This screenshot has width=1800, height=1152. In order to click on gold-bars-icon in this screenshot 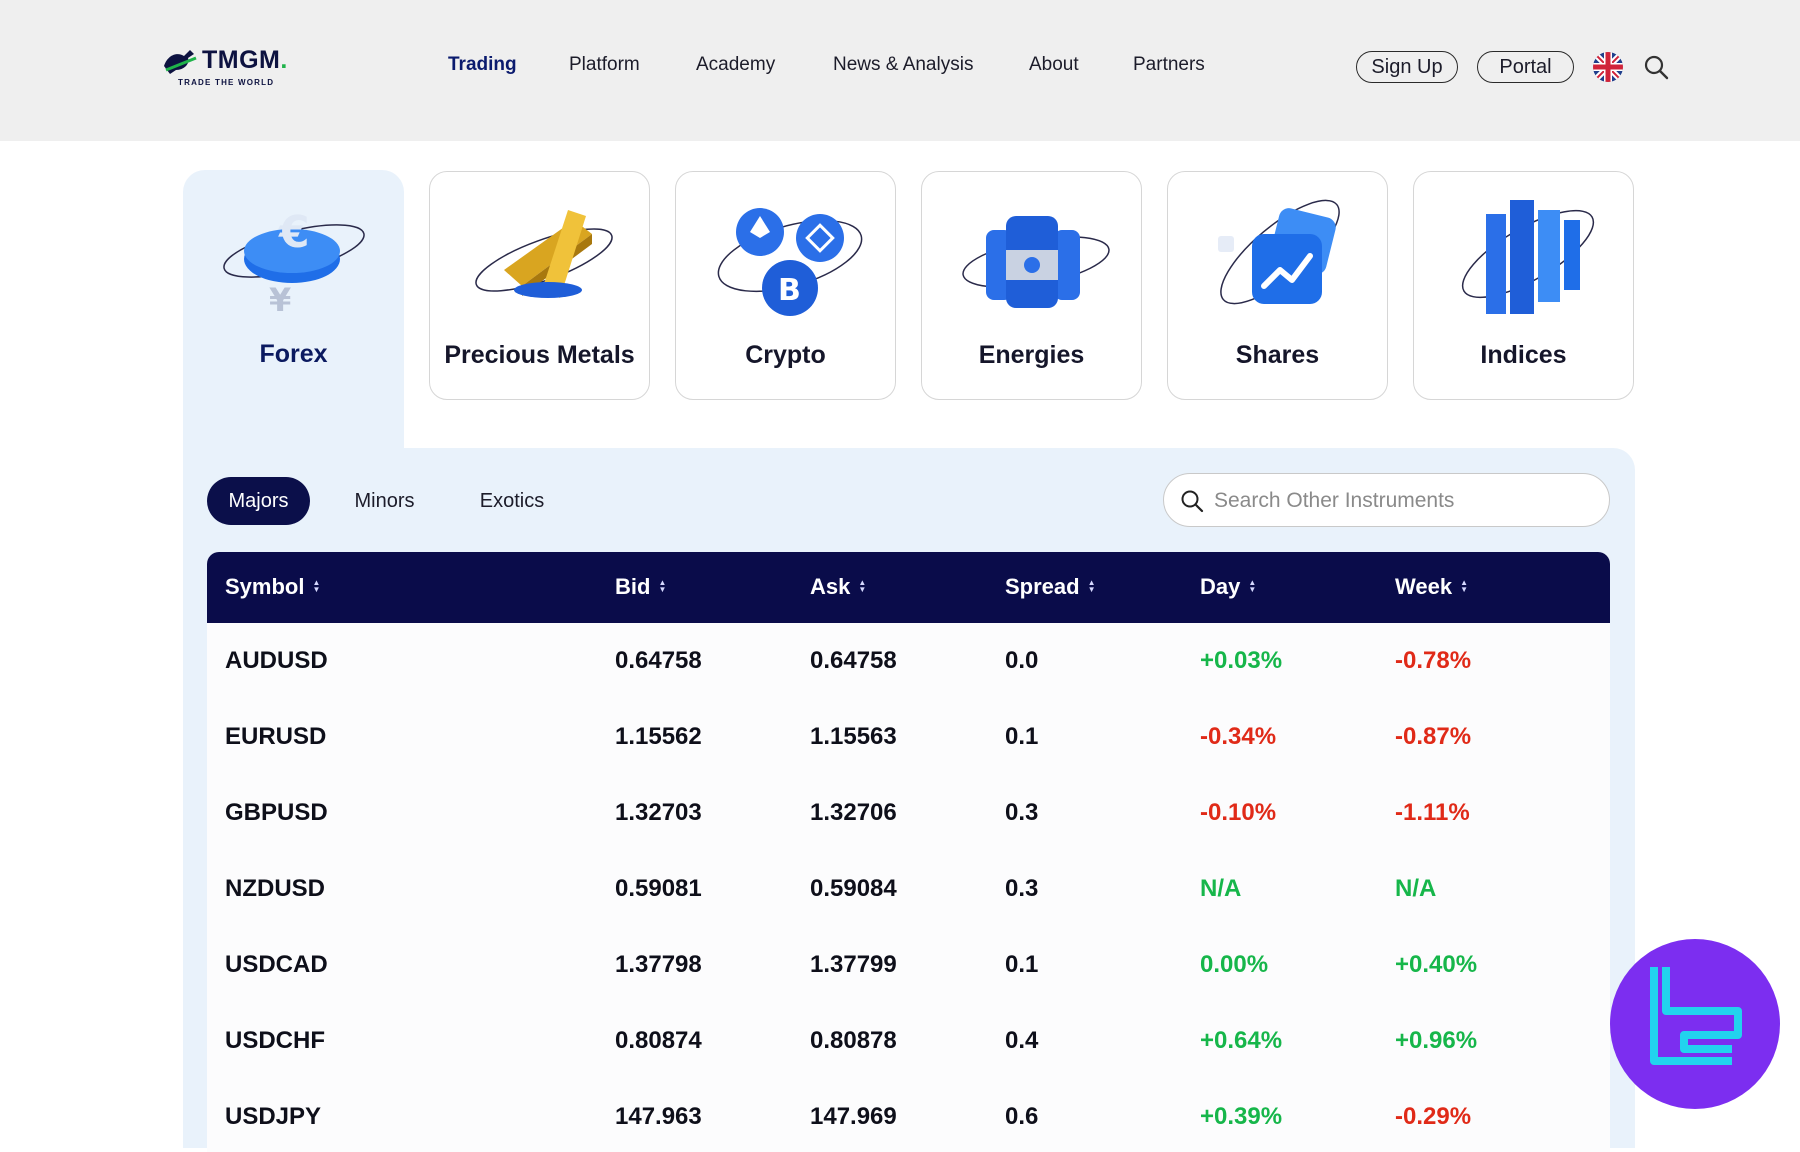, I will do `click(544, 254)`.